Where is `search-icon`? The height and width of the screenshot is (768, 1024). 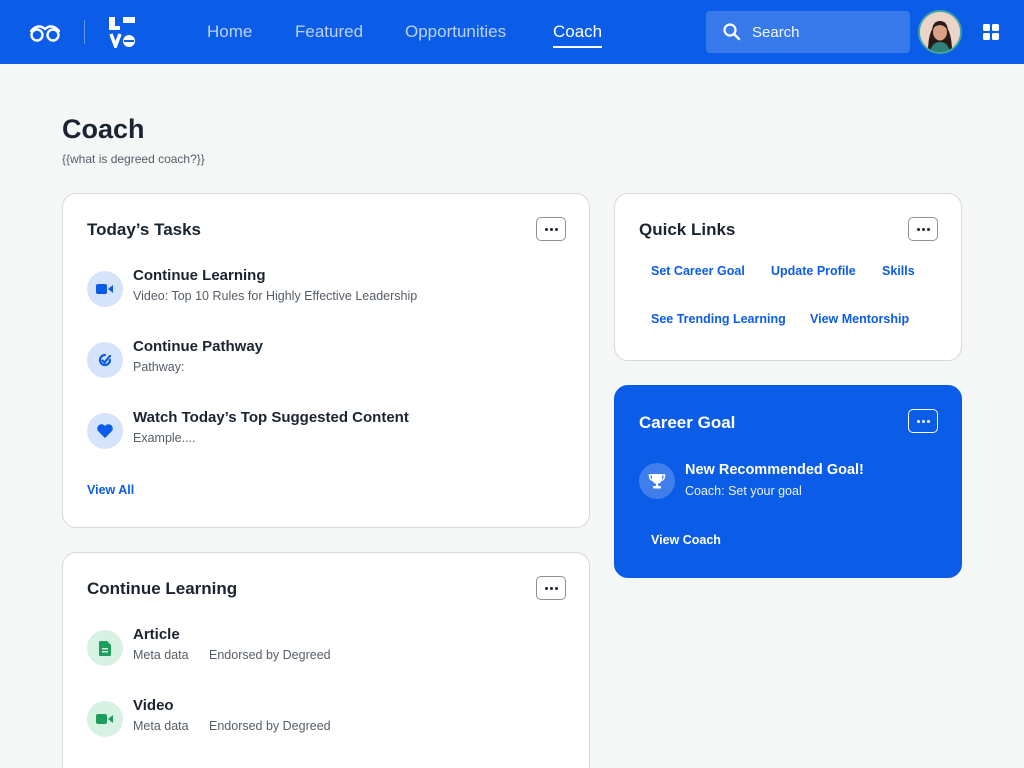
search-icon is located at coordinates (732, 32).